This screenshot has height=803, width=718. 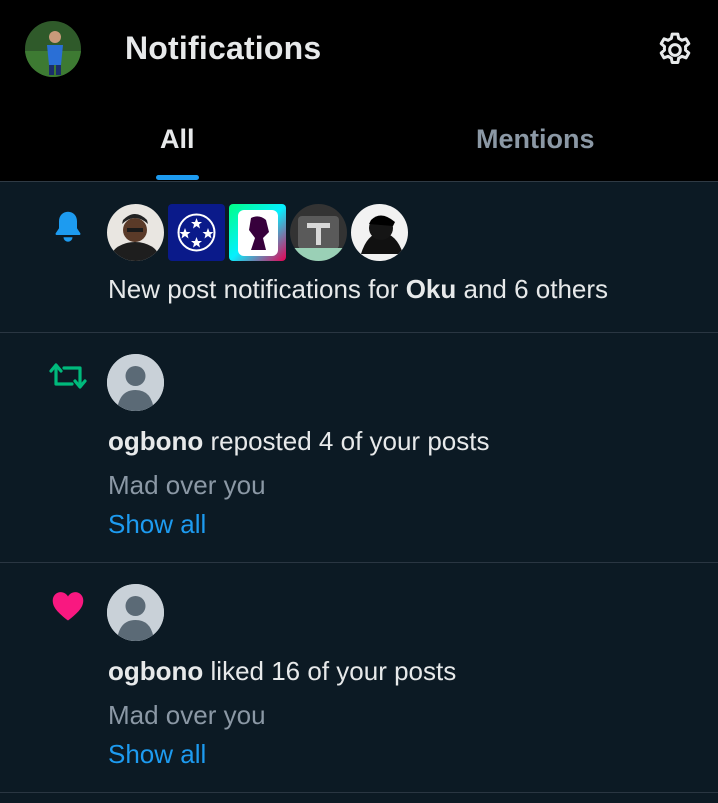 I want to click on notification-suffix: and 6 others, so click(x=532, y=289).